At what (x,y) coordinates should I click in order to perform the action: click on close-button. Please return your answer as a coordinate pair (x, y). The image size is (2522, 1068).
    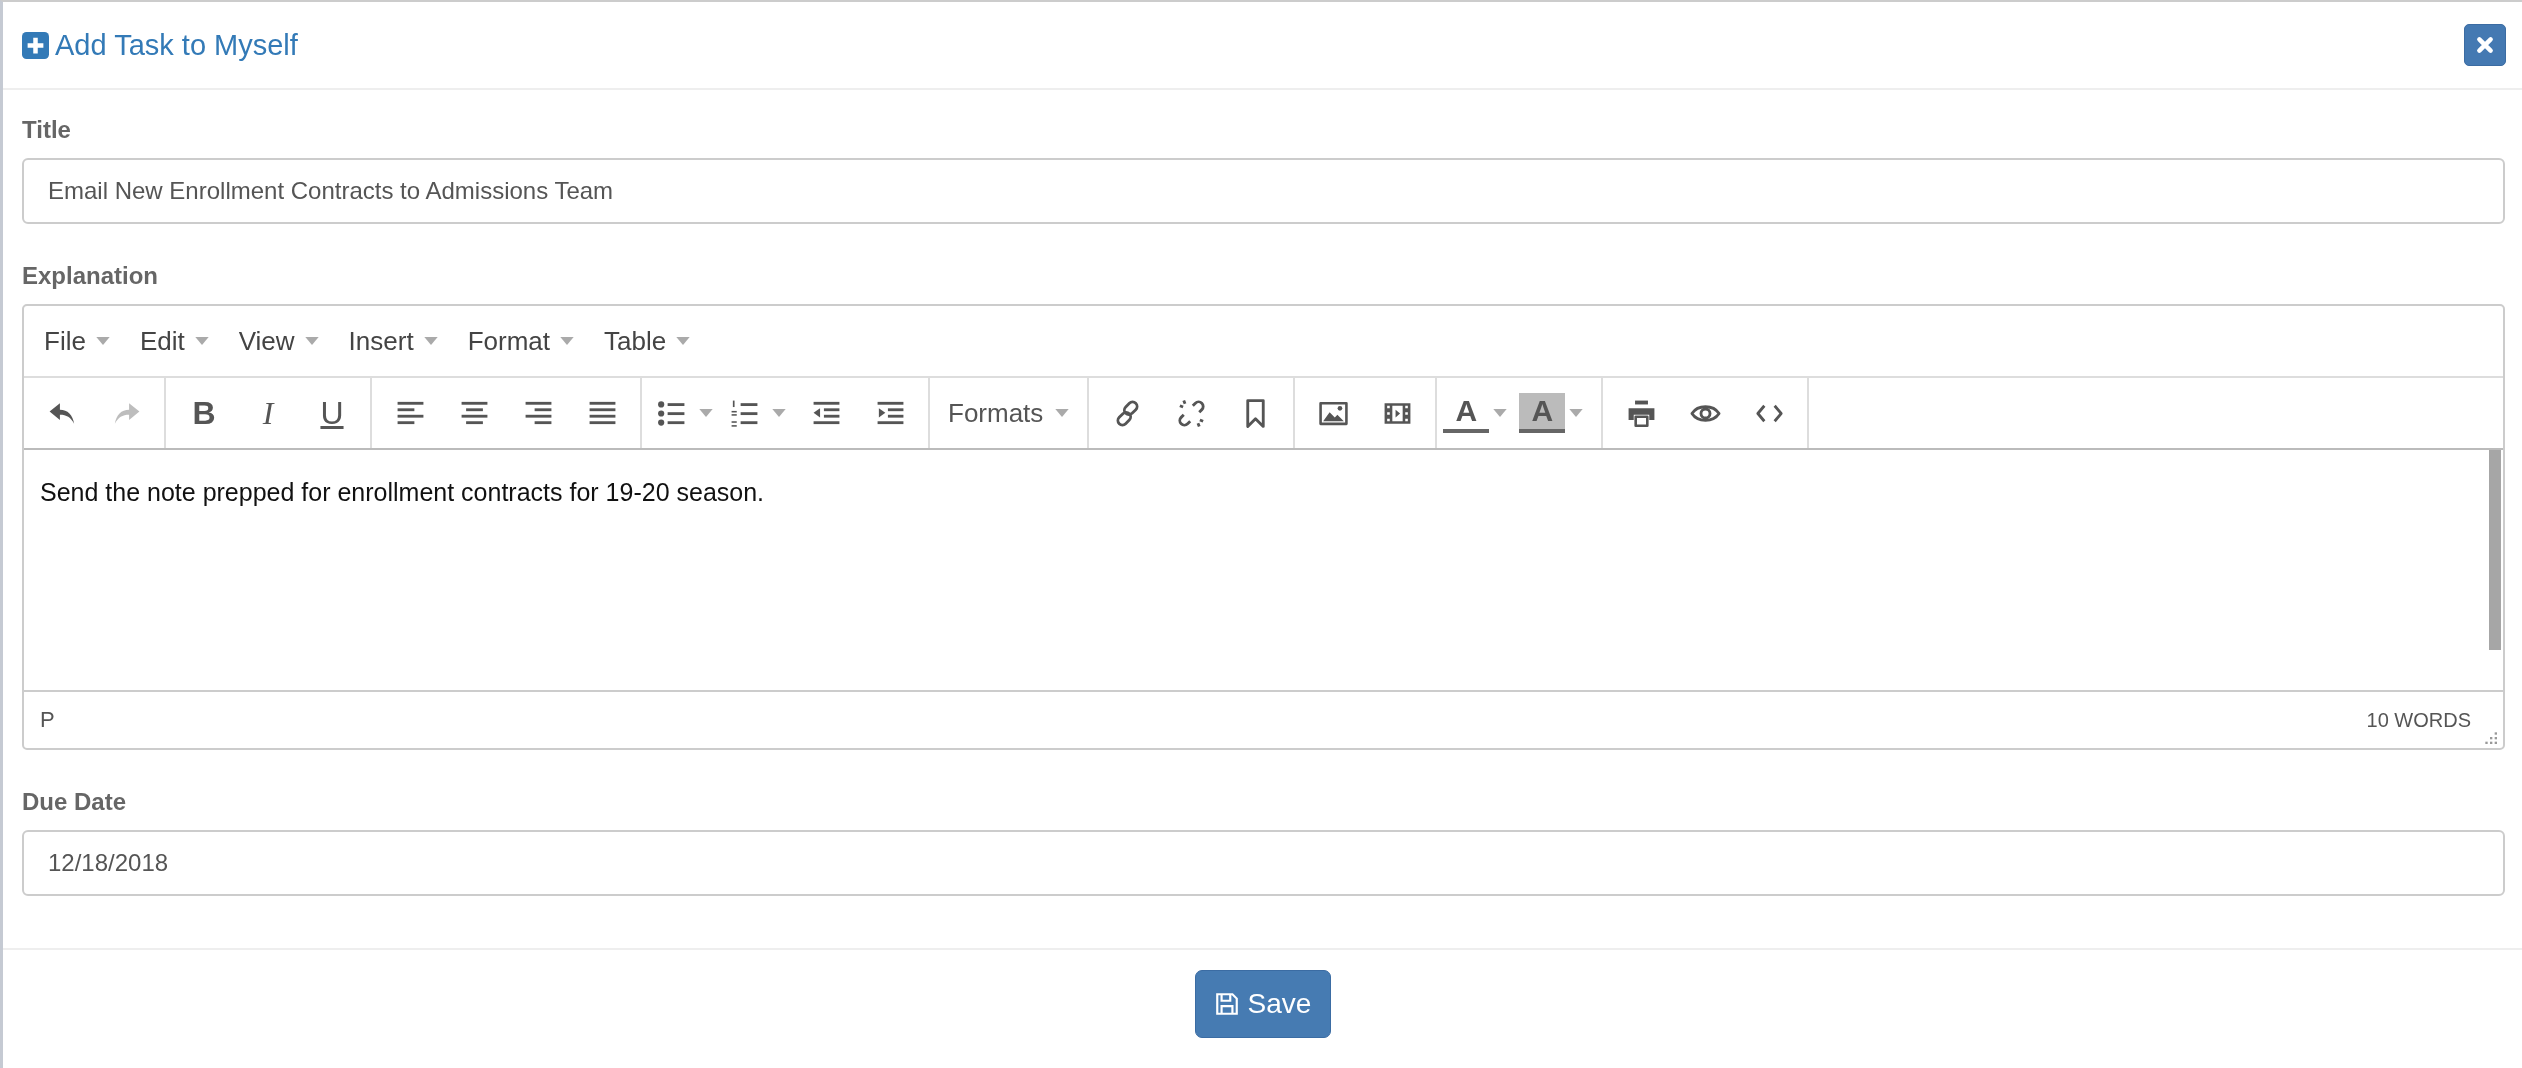
    Looking at the image, I should click on (2485, 45).